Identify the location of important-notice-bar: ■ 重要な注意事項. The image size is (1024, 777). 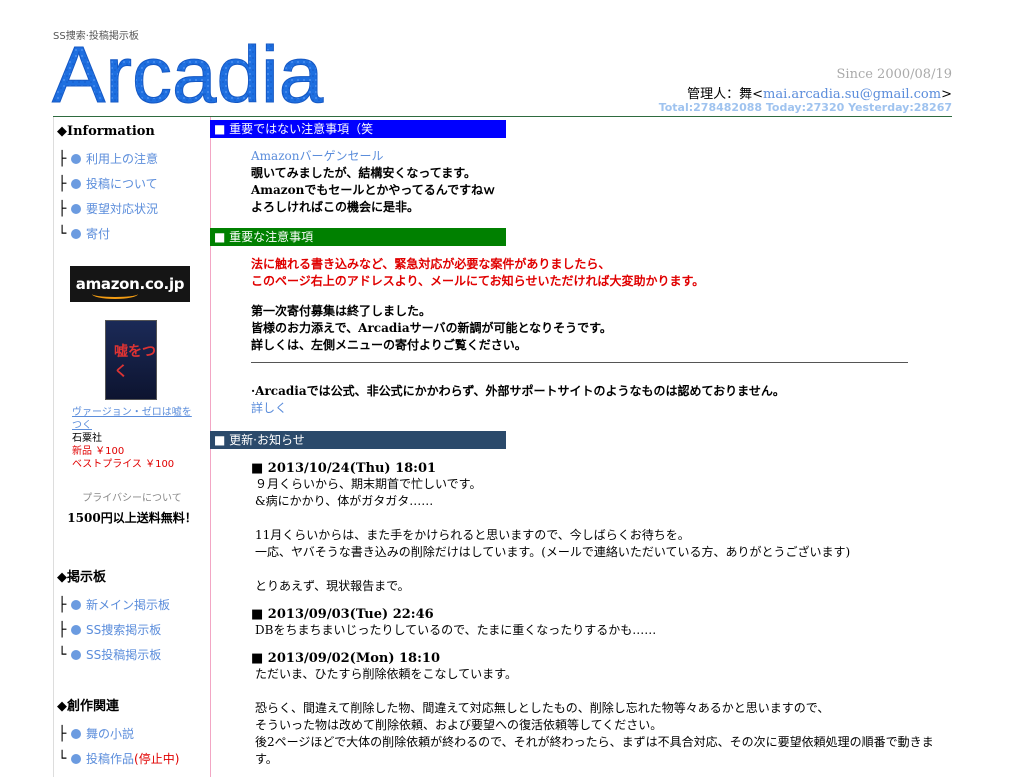
(358, 237).